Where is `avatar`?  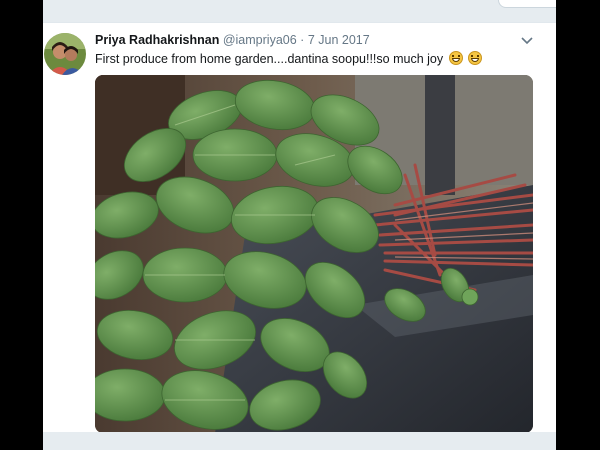
avatar is located at coordinates (65, 54).